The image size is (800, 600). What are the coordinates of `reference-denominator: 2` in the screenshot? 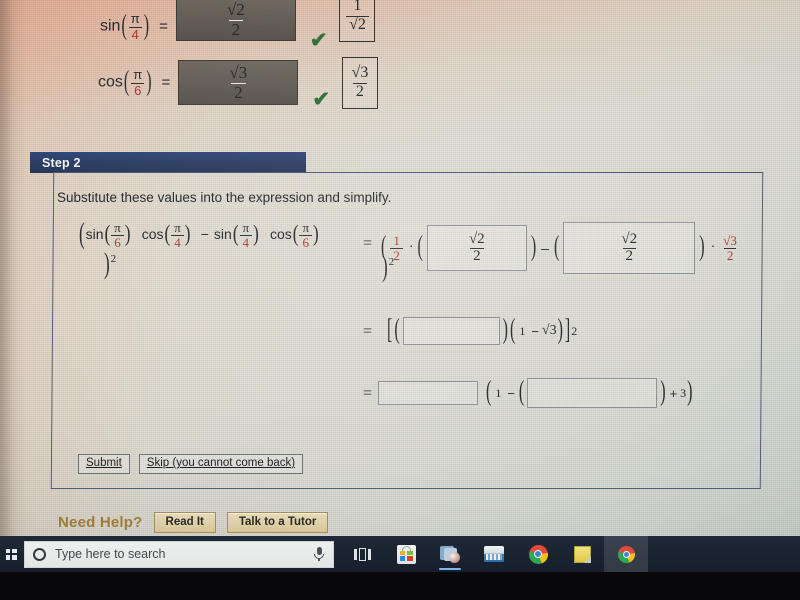 It's located at (359, 91).